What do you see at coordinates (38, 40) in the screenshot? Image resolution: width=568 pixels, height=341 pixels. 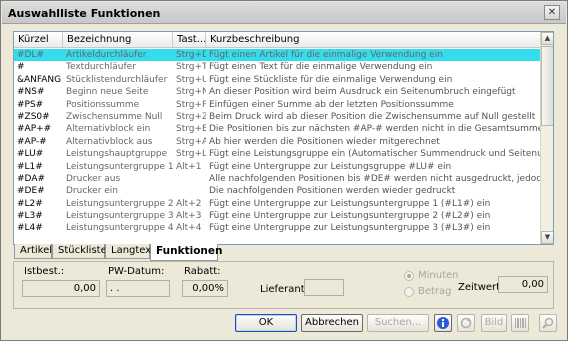 I see `column-header-kuerzel: Kürzel` at bounding box center [38, 40].